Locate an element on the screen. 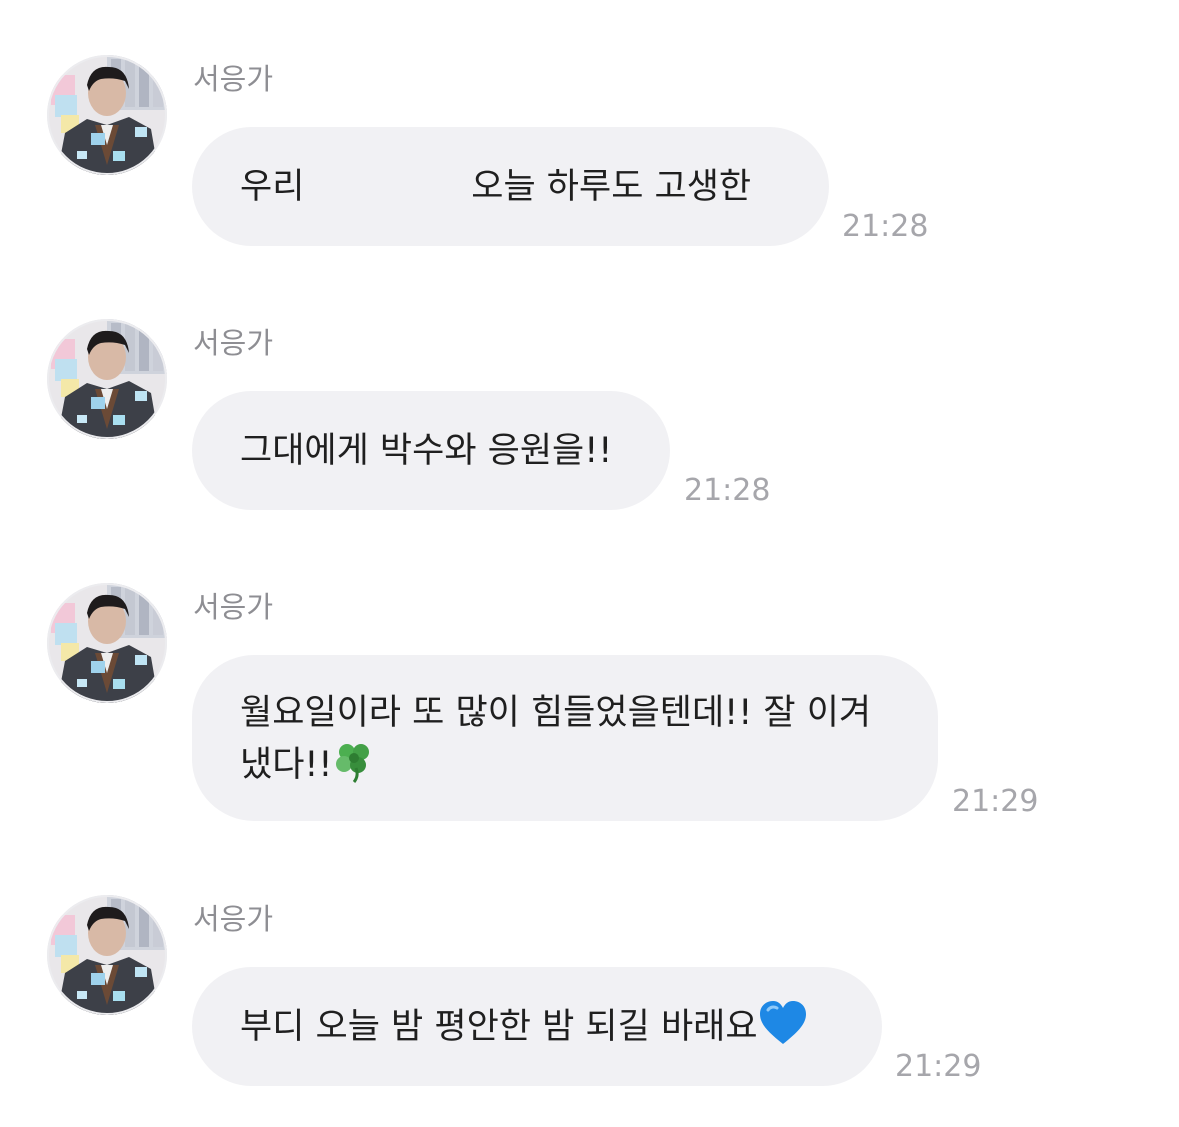 The height and width of the screenshot is (1127, 1179). message-text-line: 월요일이라 또 많이 힘들었을텐데!! 잘 이겨 is located at coordinates (556, 713).